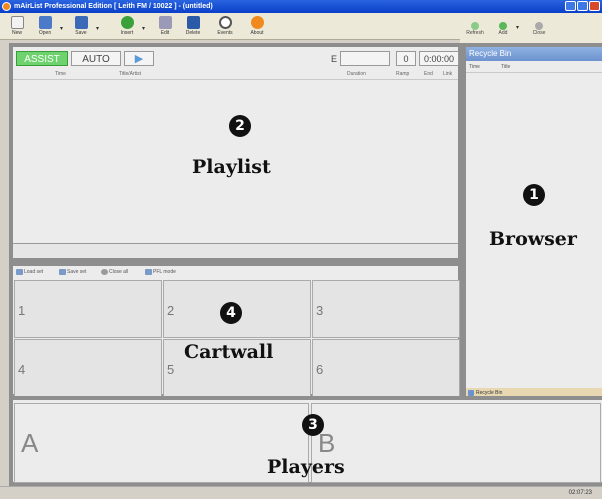 The height and width of the screenshot is (499, 602). I want to click on edit-icon, so click(165, 22).